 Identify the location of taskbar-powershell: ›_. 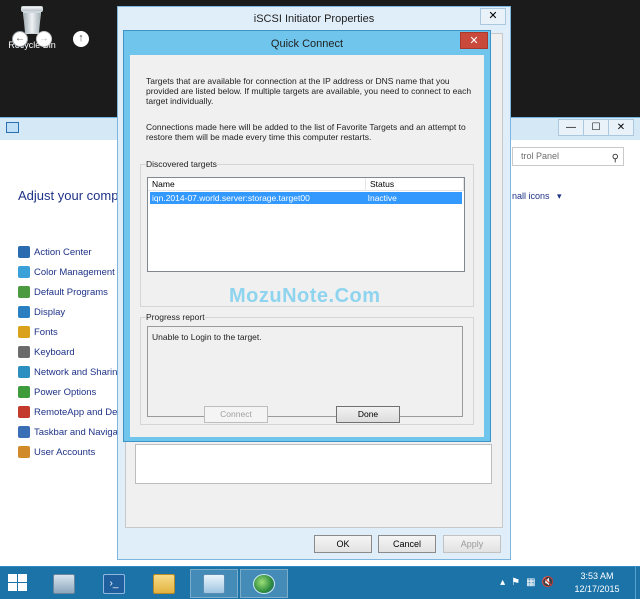
(114, 583).